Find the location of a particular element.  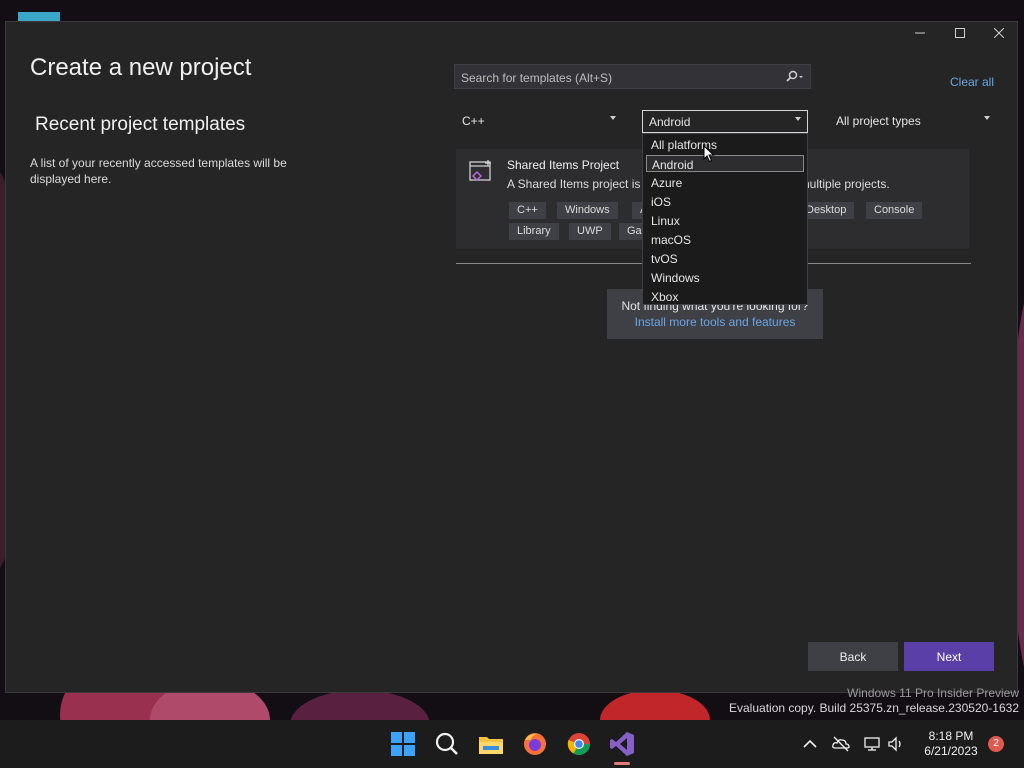

minimize-icon is located at coordinates (920, 33).